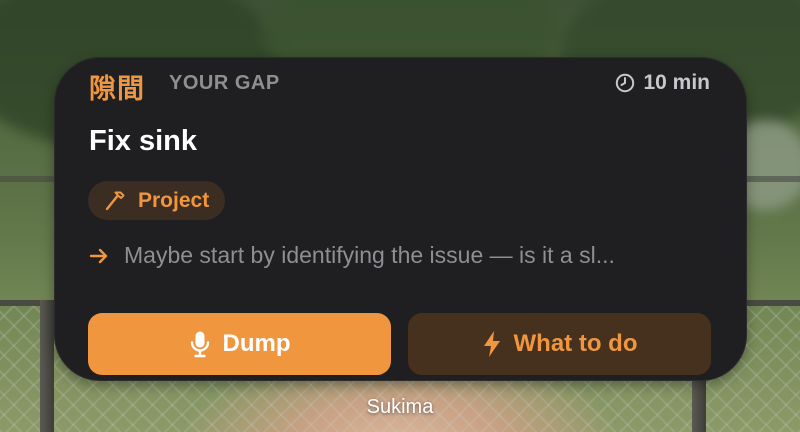 The height and width of the screenshot is (432, 800). Describe the element at coordinates (400, 407) in the screenshot. I see `widget-app-name: Sukima` at that location.